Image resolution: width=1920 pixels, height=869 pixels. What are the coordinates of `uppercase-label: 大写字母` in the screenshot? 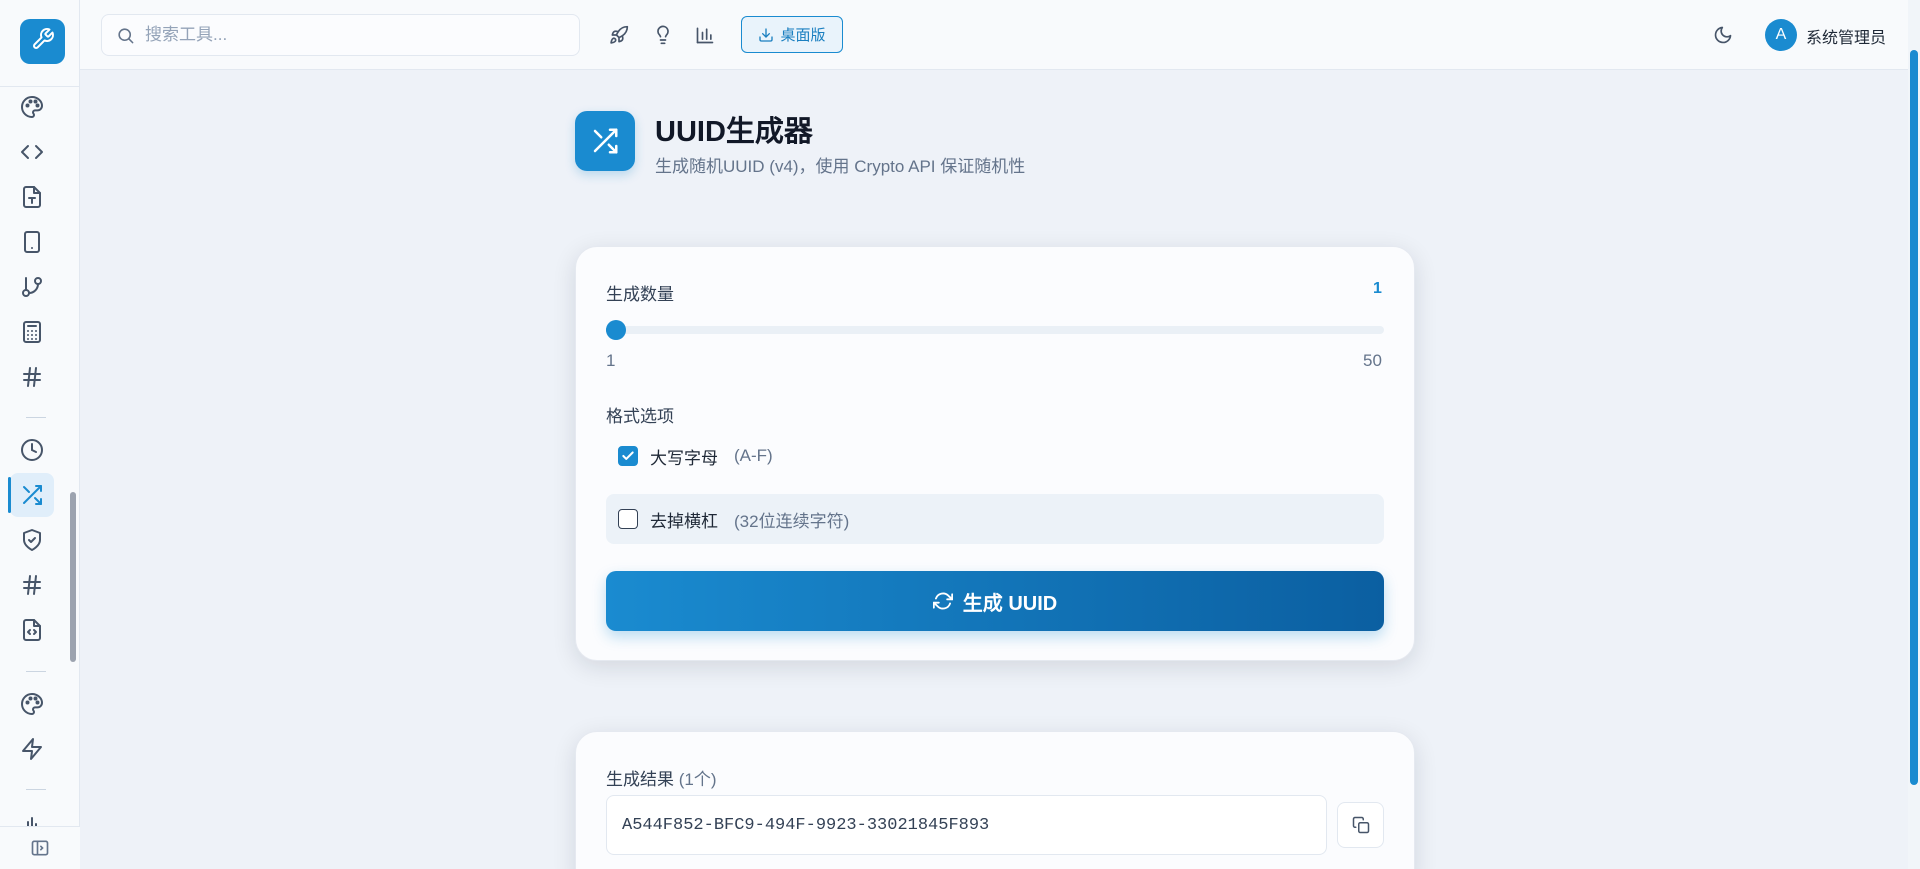 It's located at (684, 458).